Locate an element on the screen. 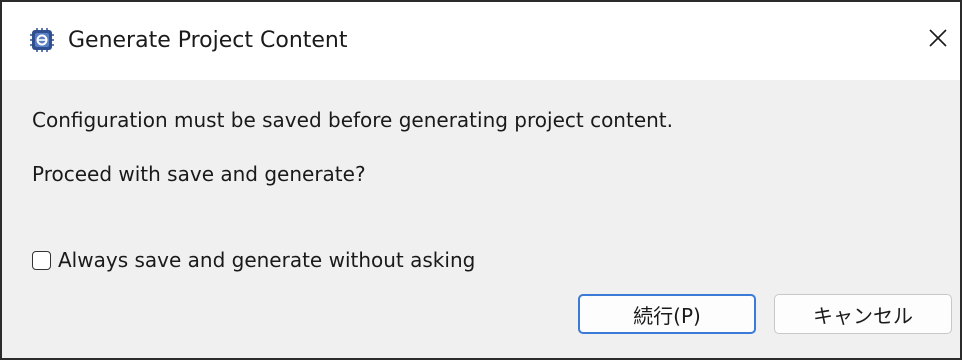  dialog-title: Generate Project Content is located at coordinates (208, 40).